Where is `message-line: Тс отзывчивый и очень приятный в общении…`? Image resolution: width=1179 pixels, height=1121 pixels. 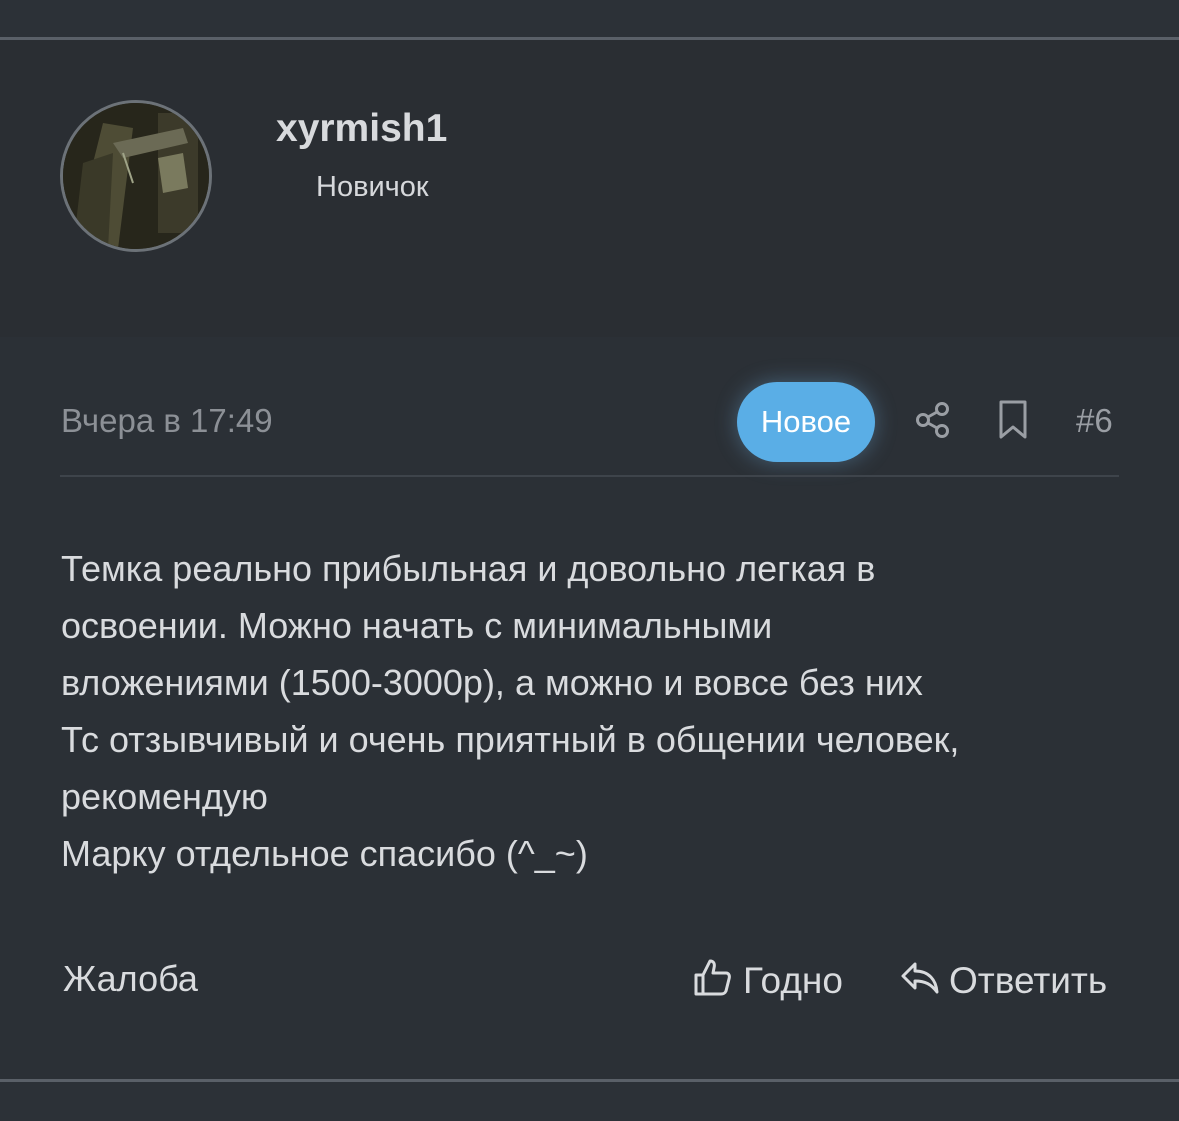
message-line: Тс отзывчивый и очень приятный в общении… is located at coordinates (510, 739).